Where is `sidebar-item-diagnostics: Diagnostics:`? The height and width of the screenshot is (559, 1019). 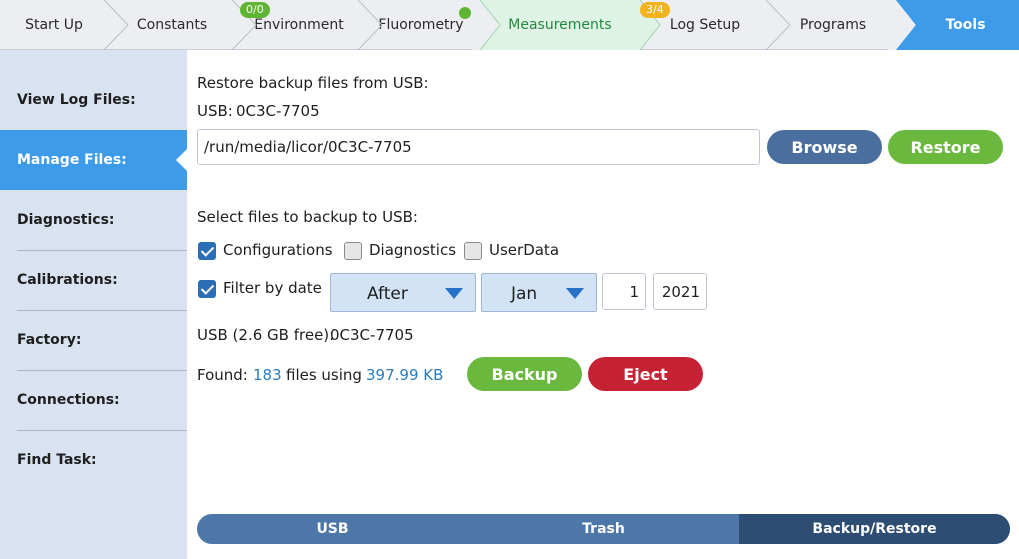 sidebar-item-diagnostics: Diagnostics: is located at coordinates (93, 220).